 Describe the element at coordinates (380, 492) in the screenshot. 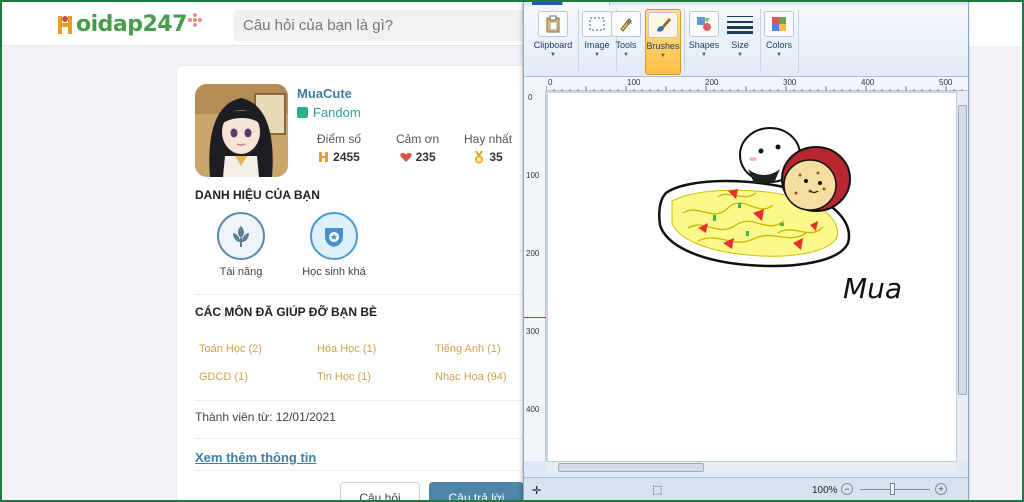

I see `tab-questions: Câu hỏi` at that location.